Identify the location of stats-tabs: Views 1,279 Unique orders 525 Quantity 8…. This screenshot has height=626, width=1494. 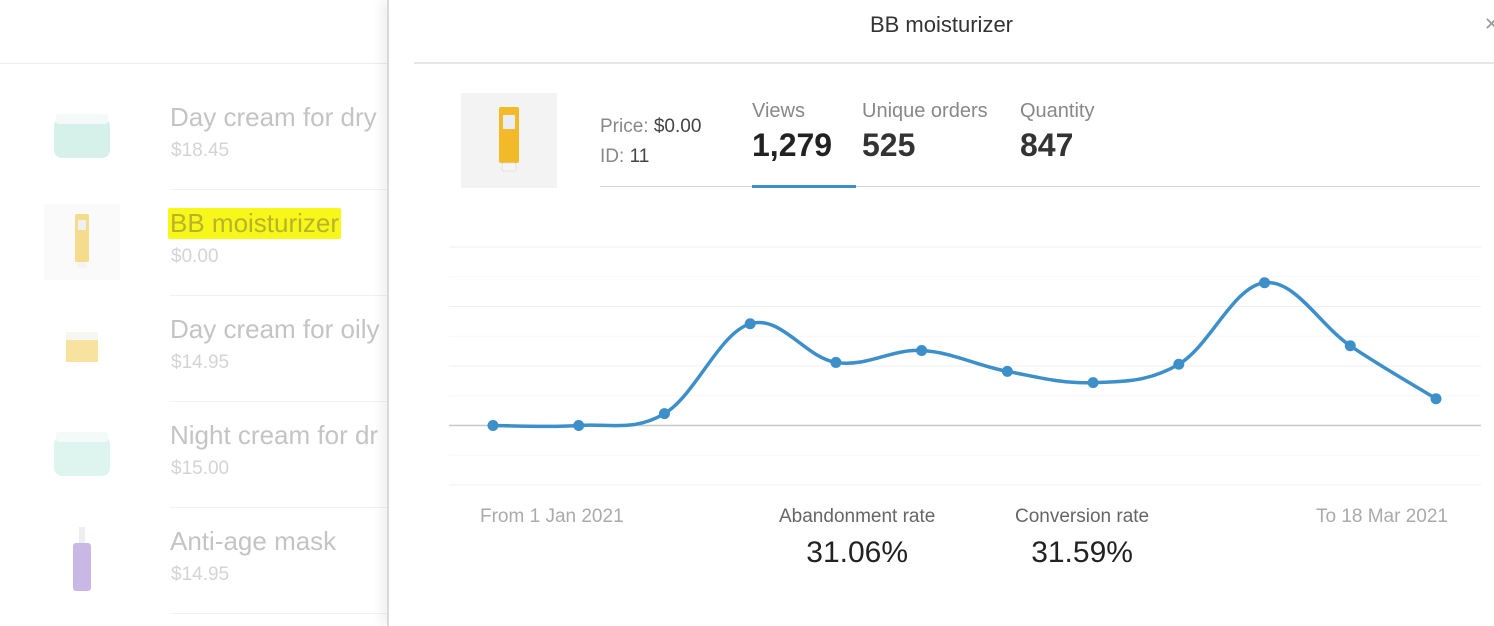
(1040, 144).